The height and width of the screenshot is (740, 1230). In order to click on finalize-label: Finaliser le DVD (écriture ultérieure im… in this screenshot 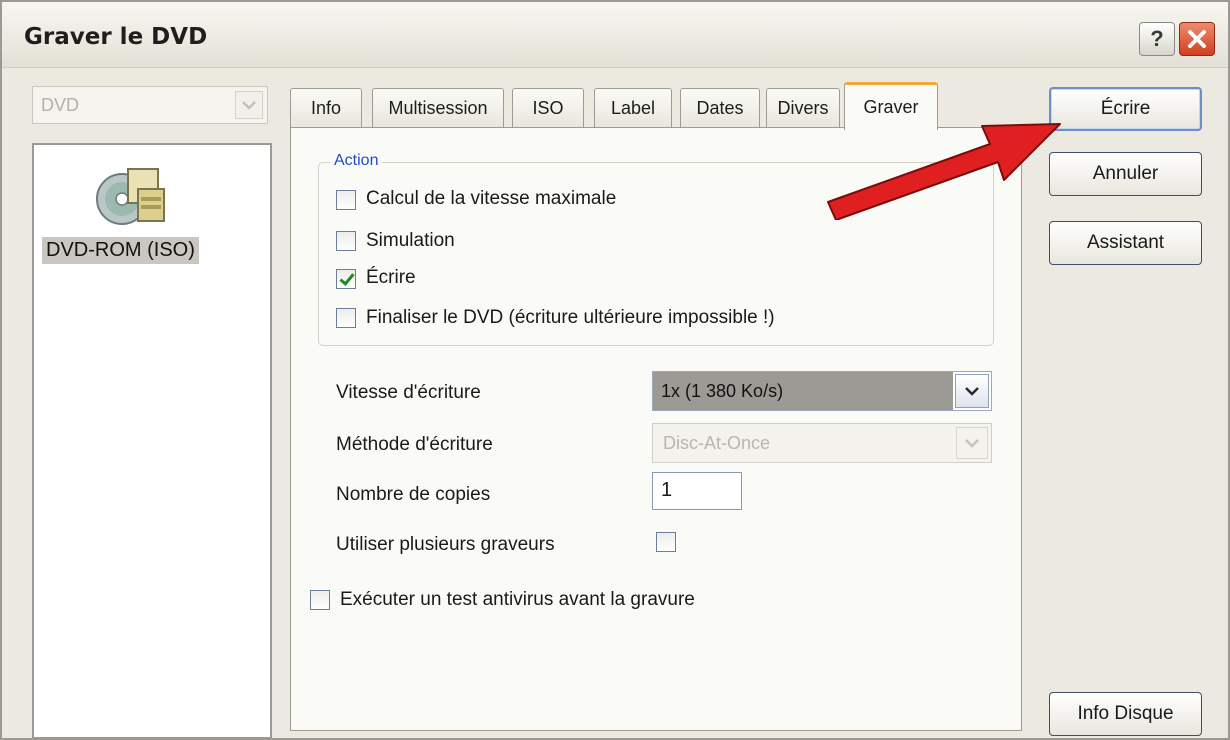, I will do `click(570, 318)`.